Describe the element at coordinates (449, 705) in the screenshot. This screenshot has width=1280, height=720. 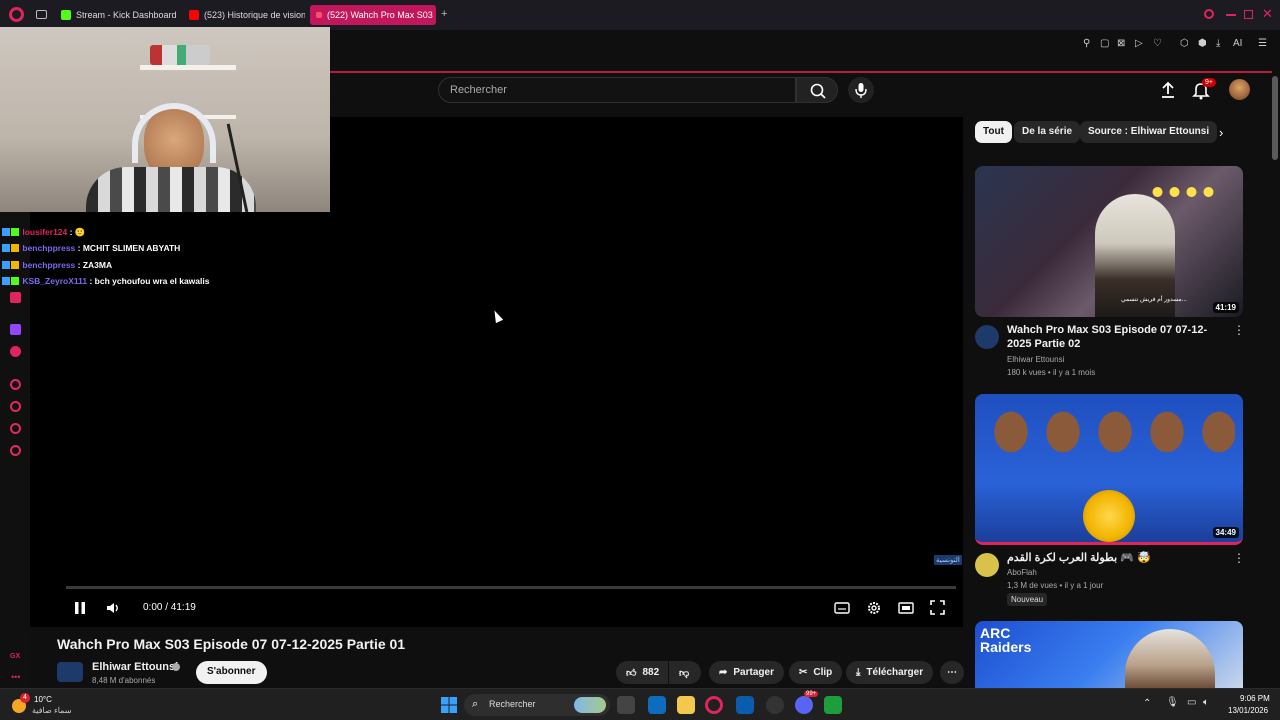
I see `start-button` at that location.